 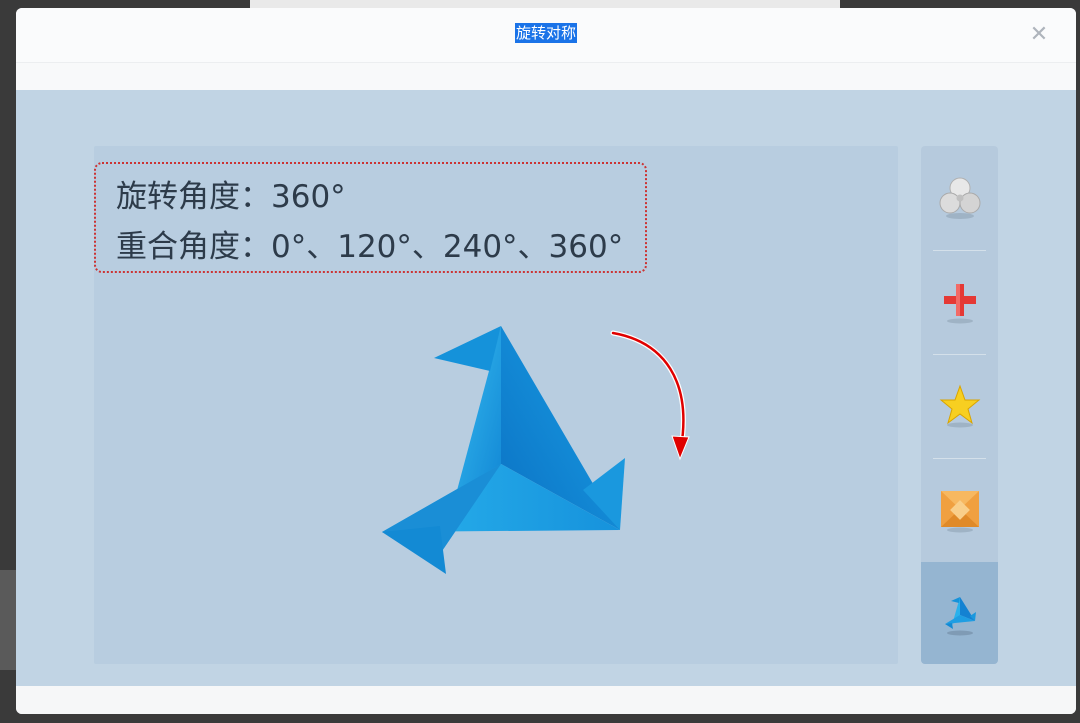 I want to click on dialog-title: 旋转对称, so click(x=546, y=33).